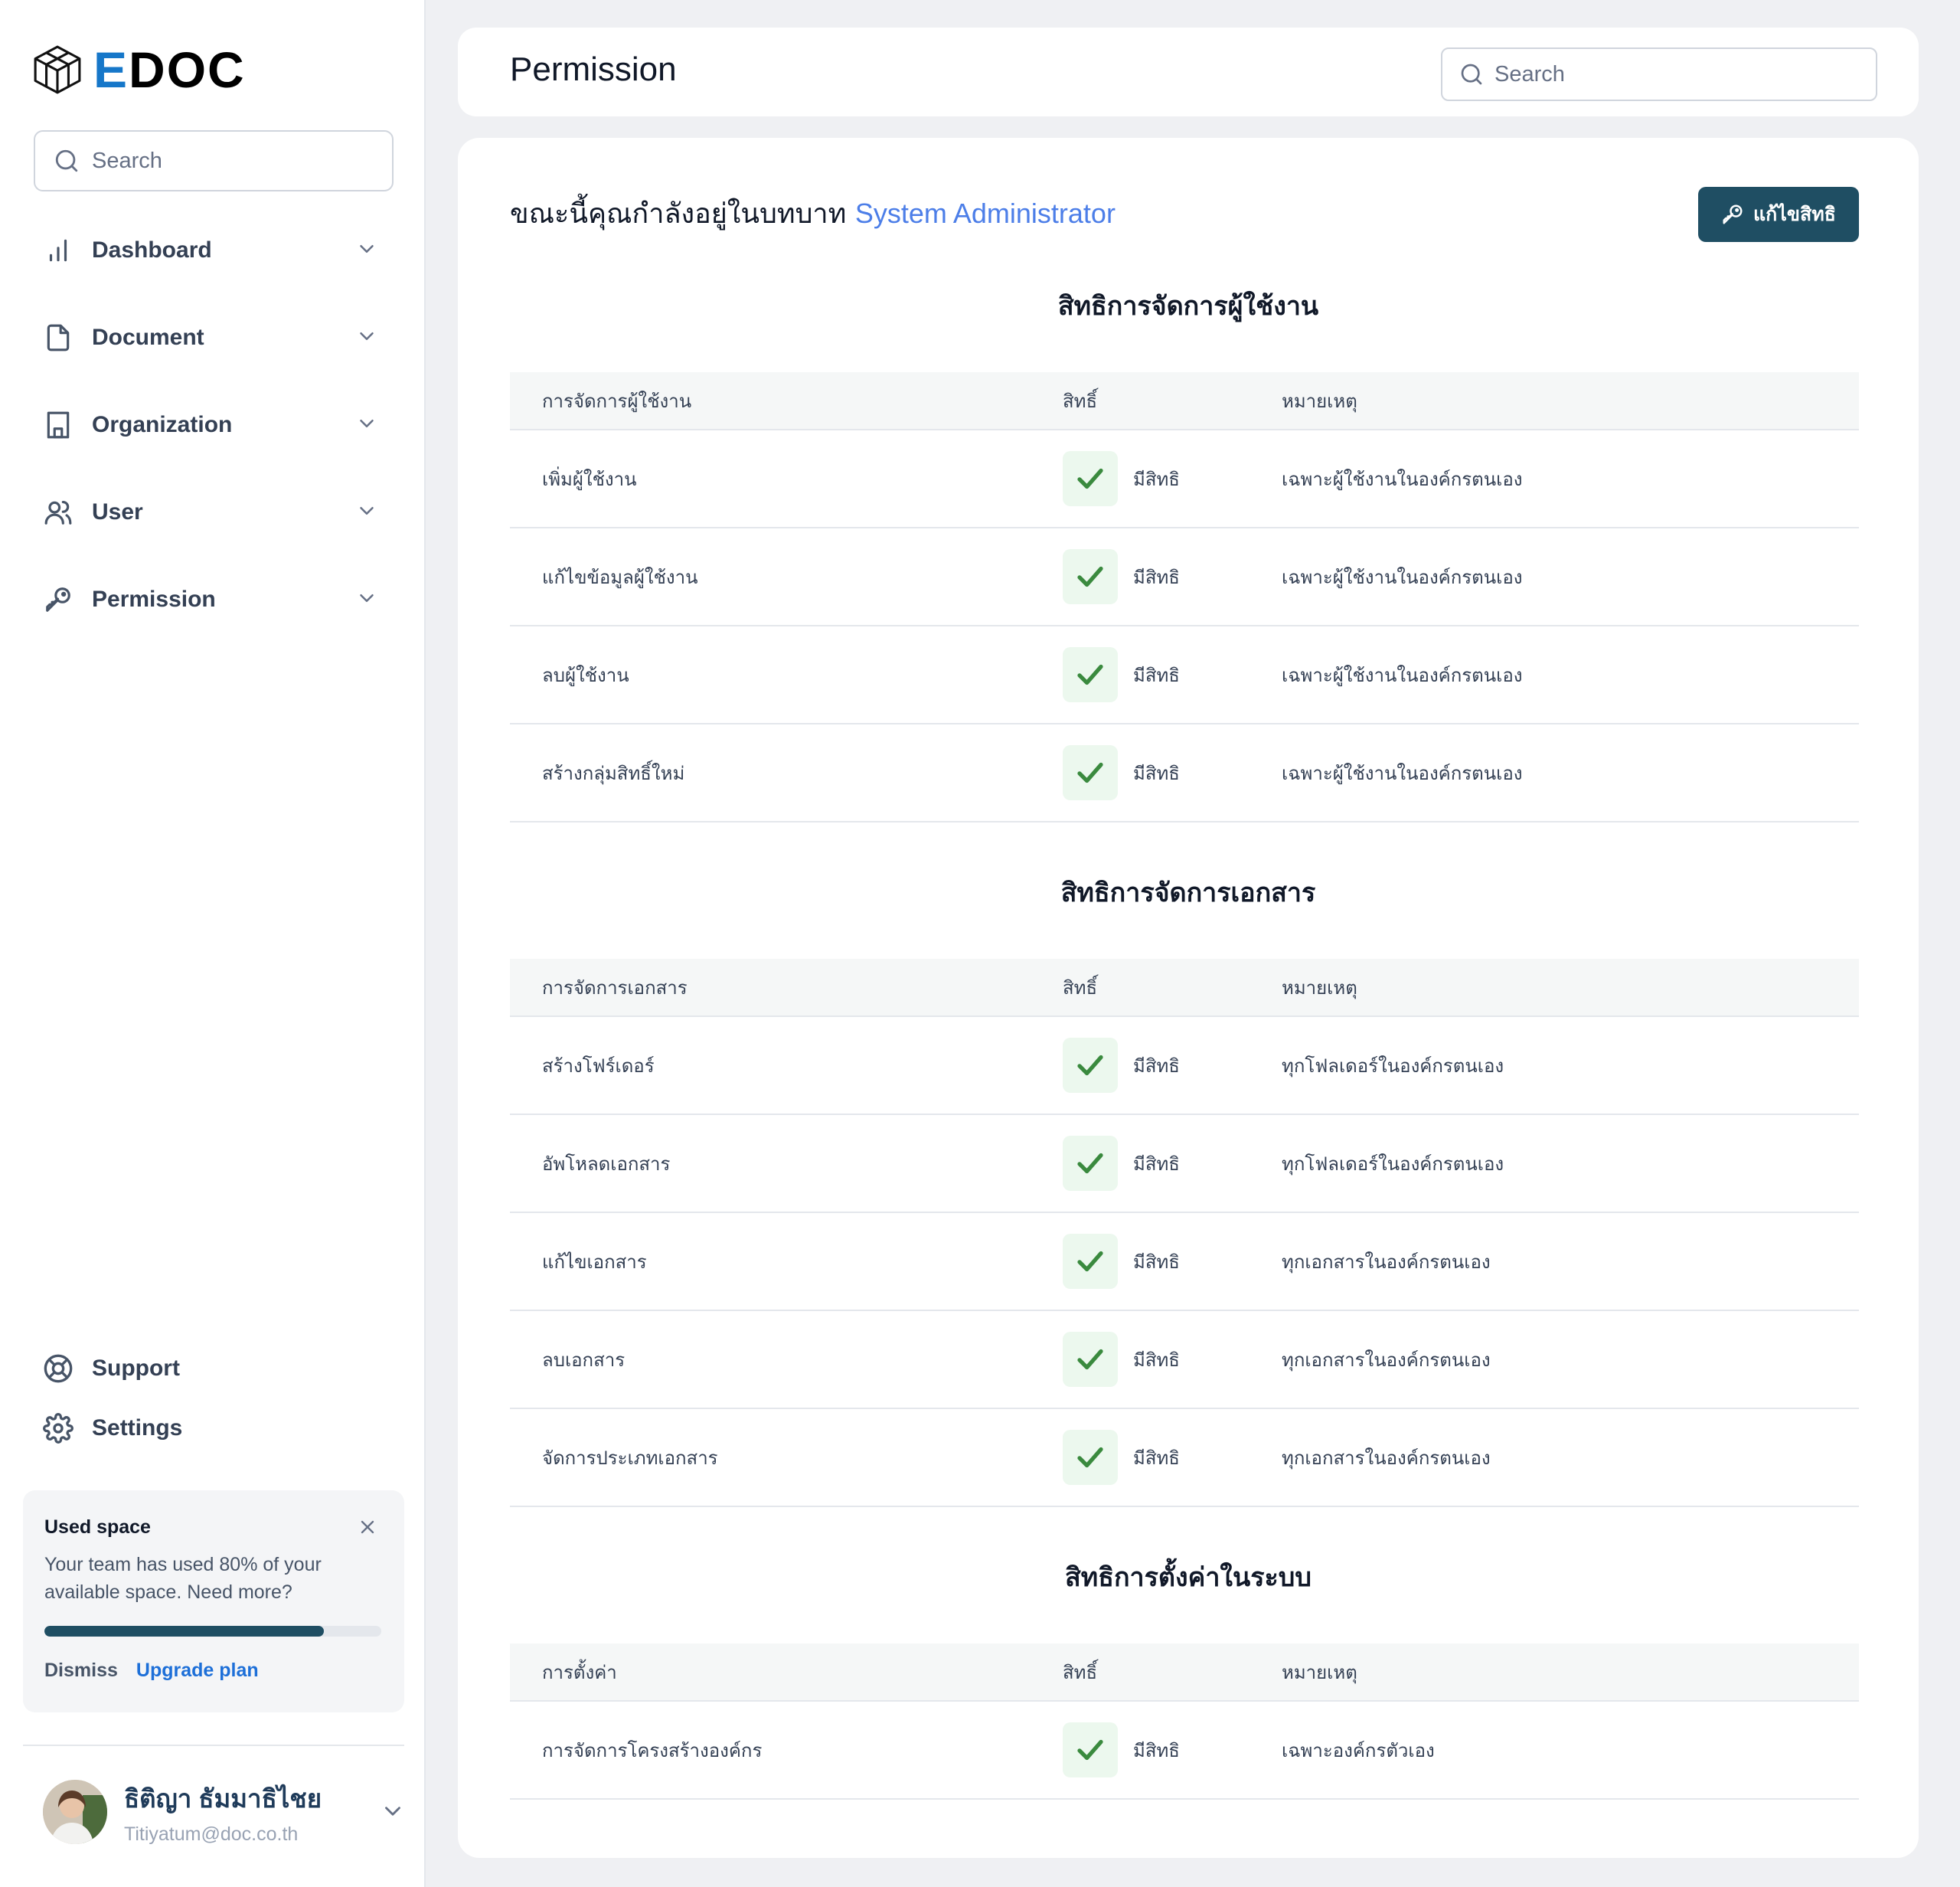 The height and width of the screenshot is (1887, 1960). Describe the element at coordinates (593, 69) in the screenshot. I see `page-title: Permission` at that location.